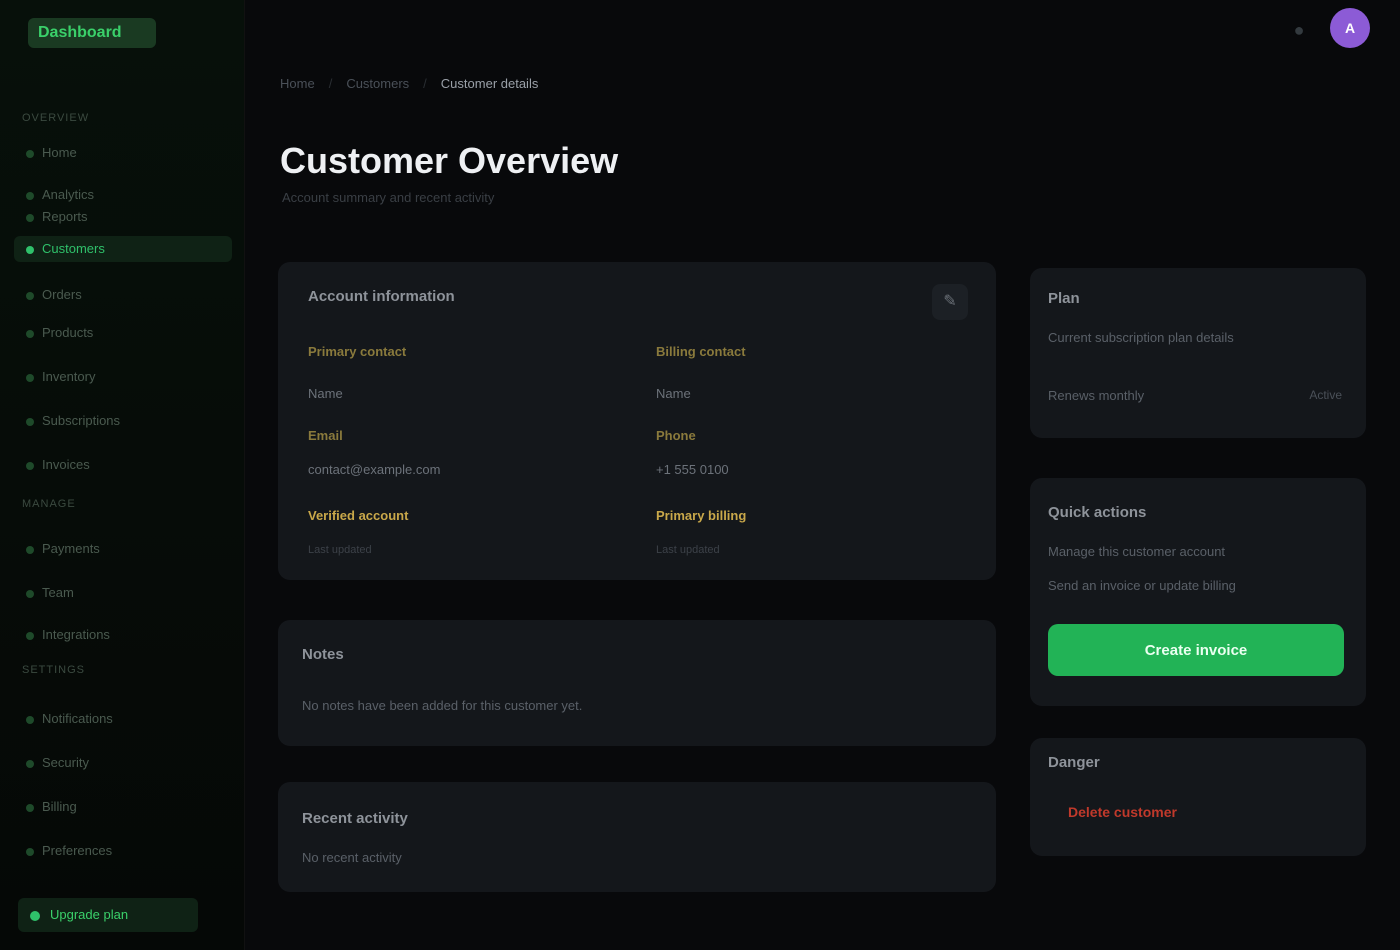 The height and width of the screenshot is (950, 1400). Describe the element at coordinates (92, 33) in the screenshot. I see `app-logo: Dashboard` at that location.